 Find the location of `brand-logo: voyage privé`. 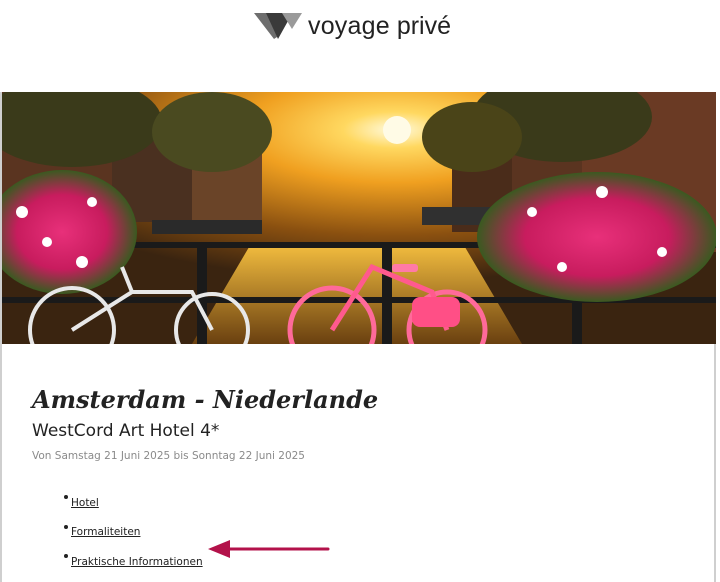

brand-logo: voyage privé is located at coordinates (352, 26).